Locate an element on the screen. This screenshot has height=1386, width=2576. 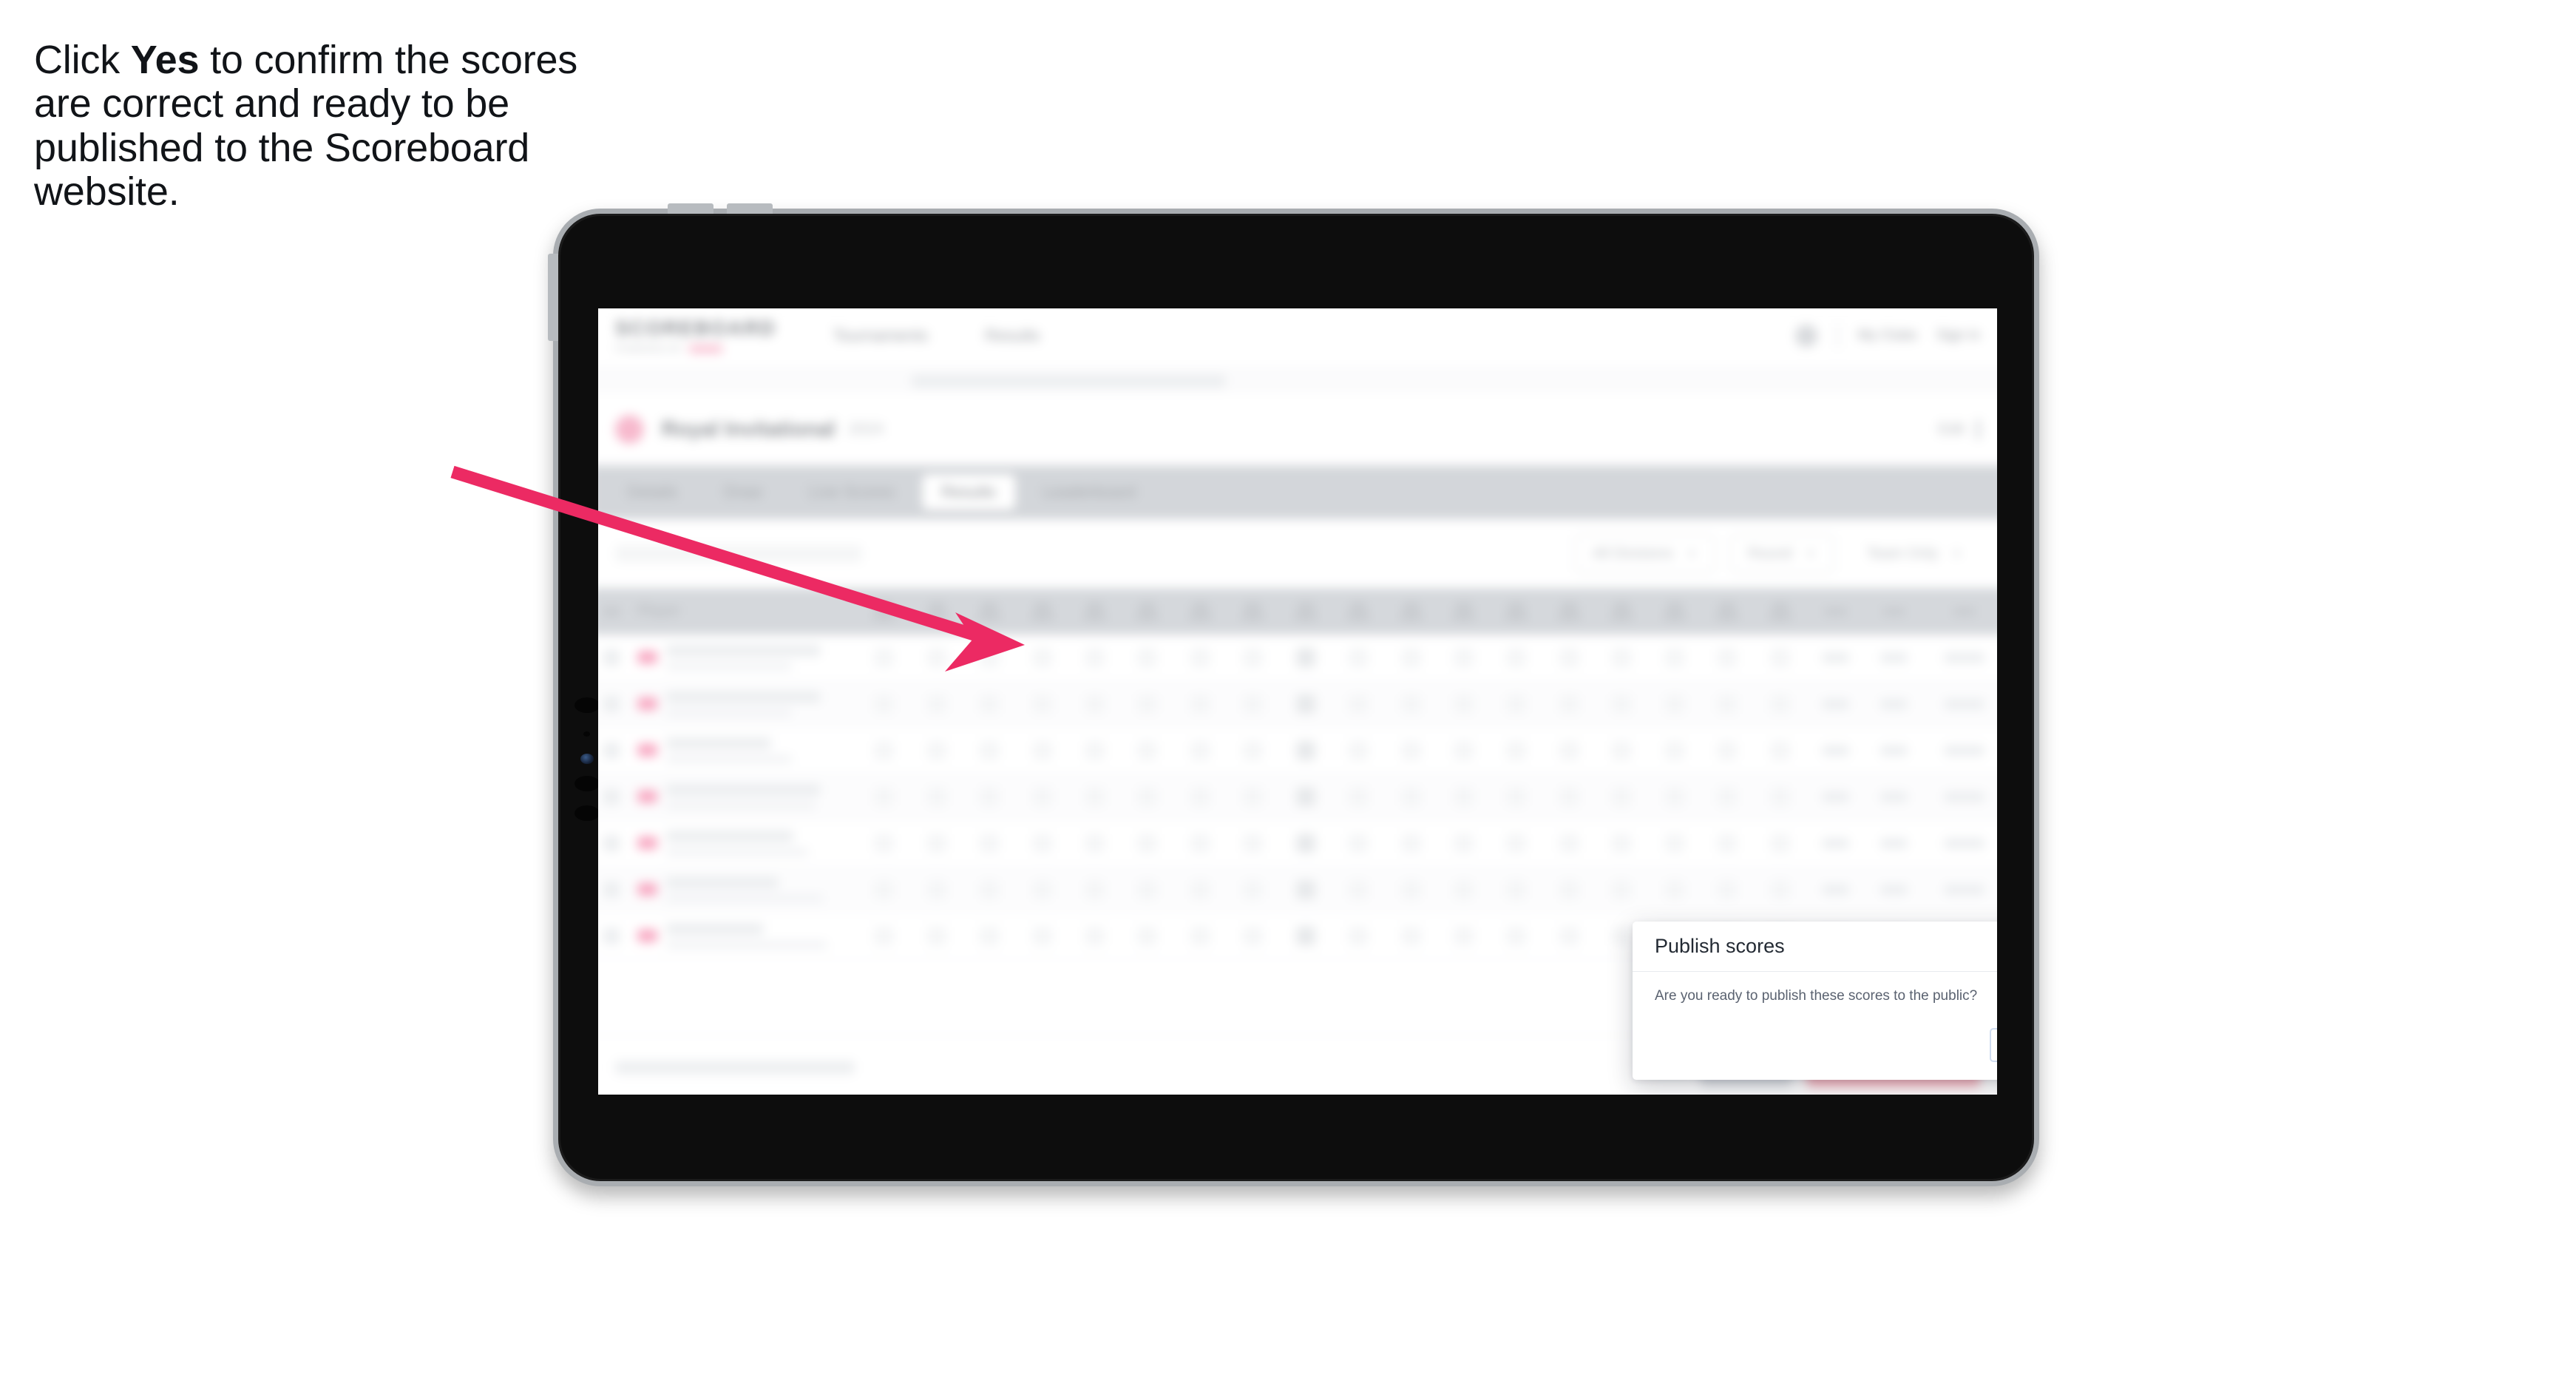
topnav-right-group: My Clubs Sign in is located at coordinates (1887, 335).